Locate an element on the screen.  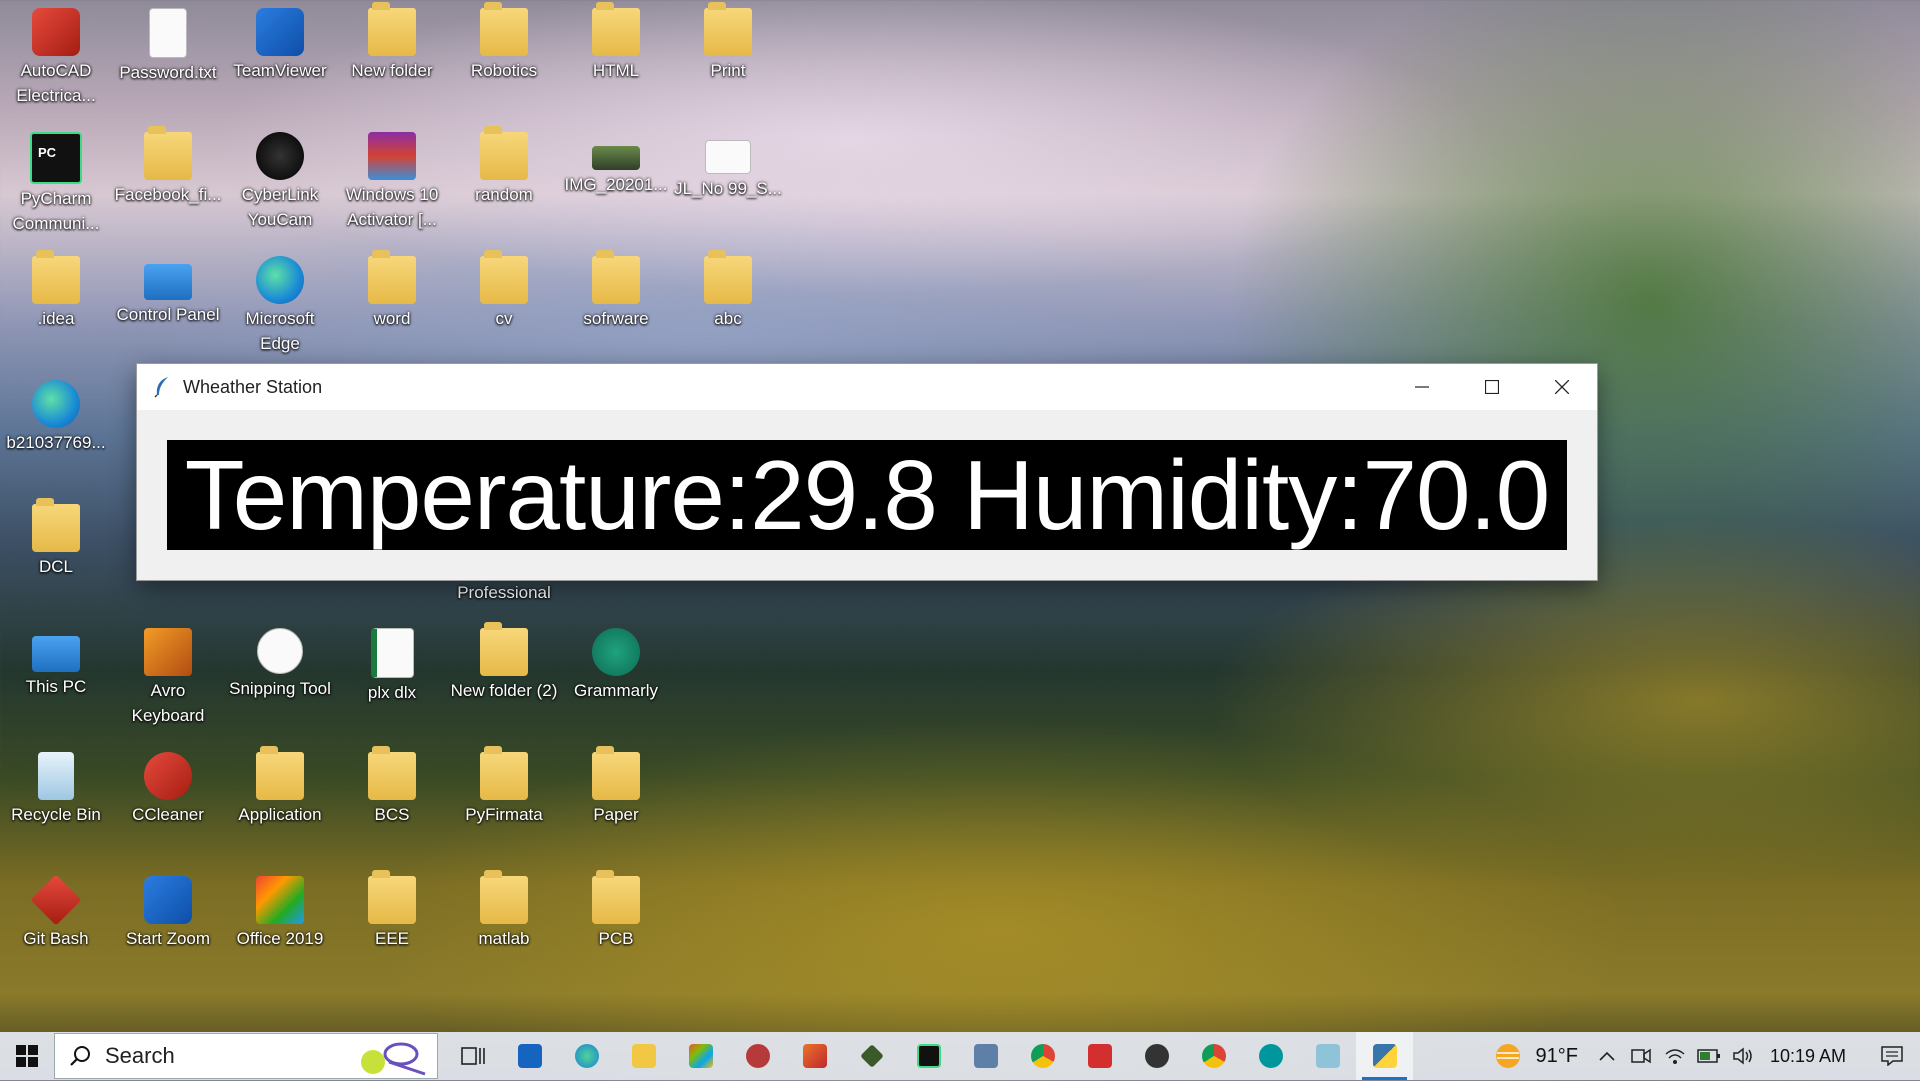
pycharm-icon is located at coordinates (928, 1056).